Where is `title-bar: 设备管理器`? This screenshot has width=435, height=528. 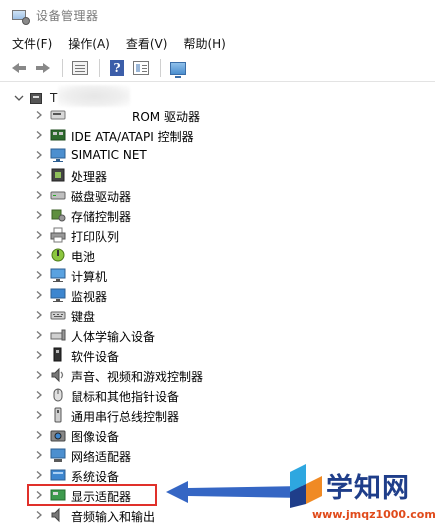 title-bar: 设备管理器 is located at coordinates (217, 15).